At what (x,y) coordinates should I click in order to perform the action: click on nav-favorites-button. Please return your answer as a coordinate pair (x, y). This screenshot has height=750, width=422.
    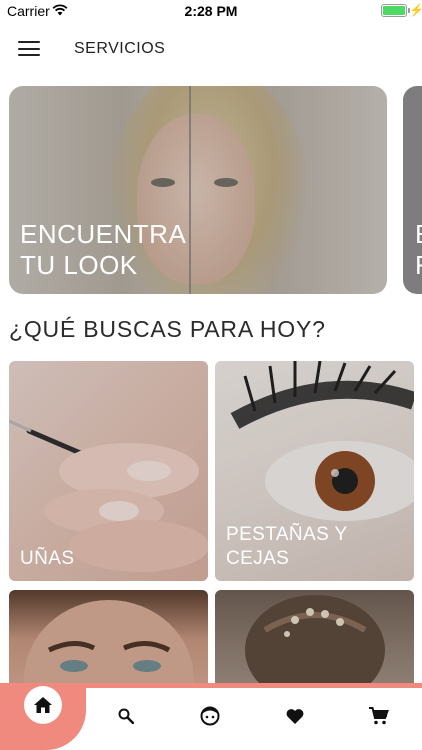
    Looking at the image, I should click on (295, 716).